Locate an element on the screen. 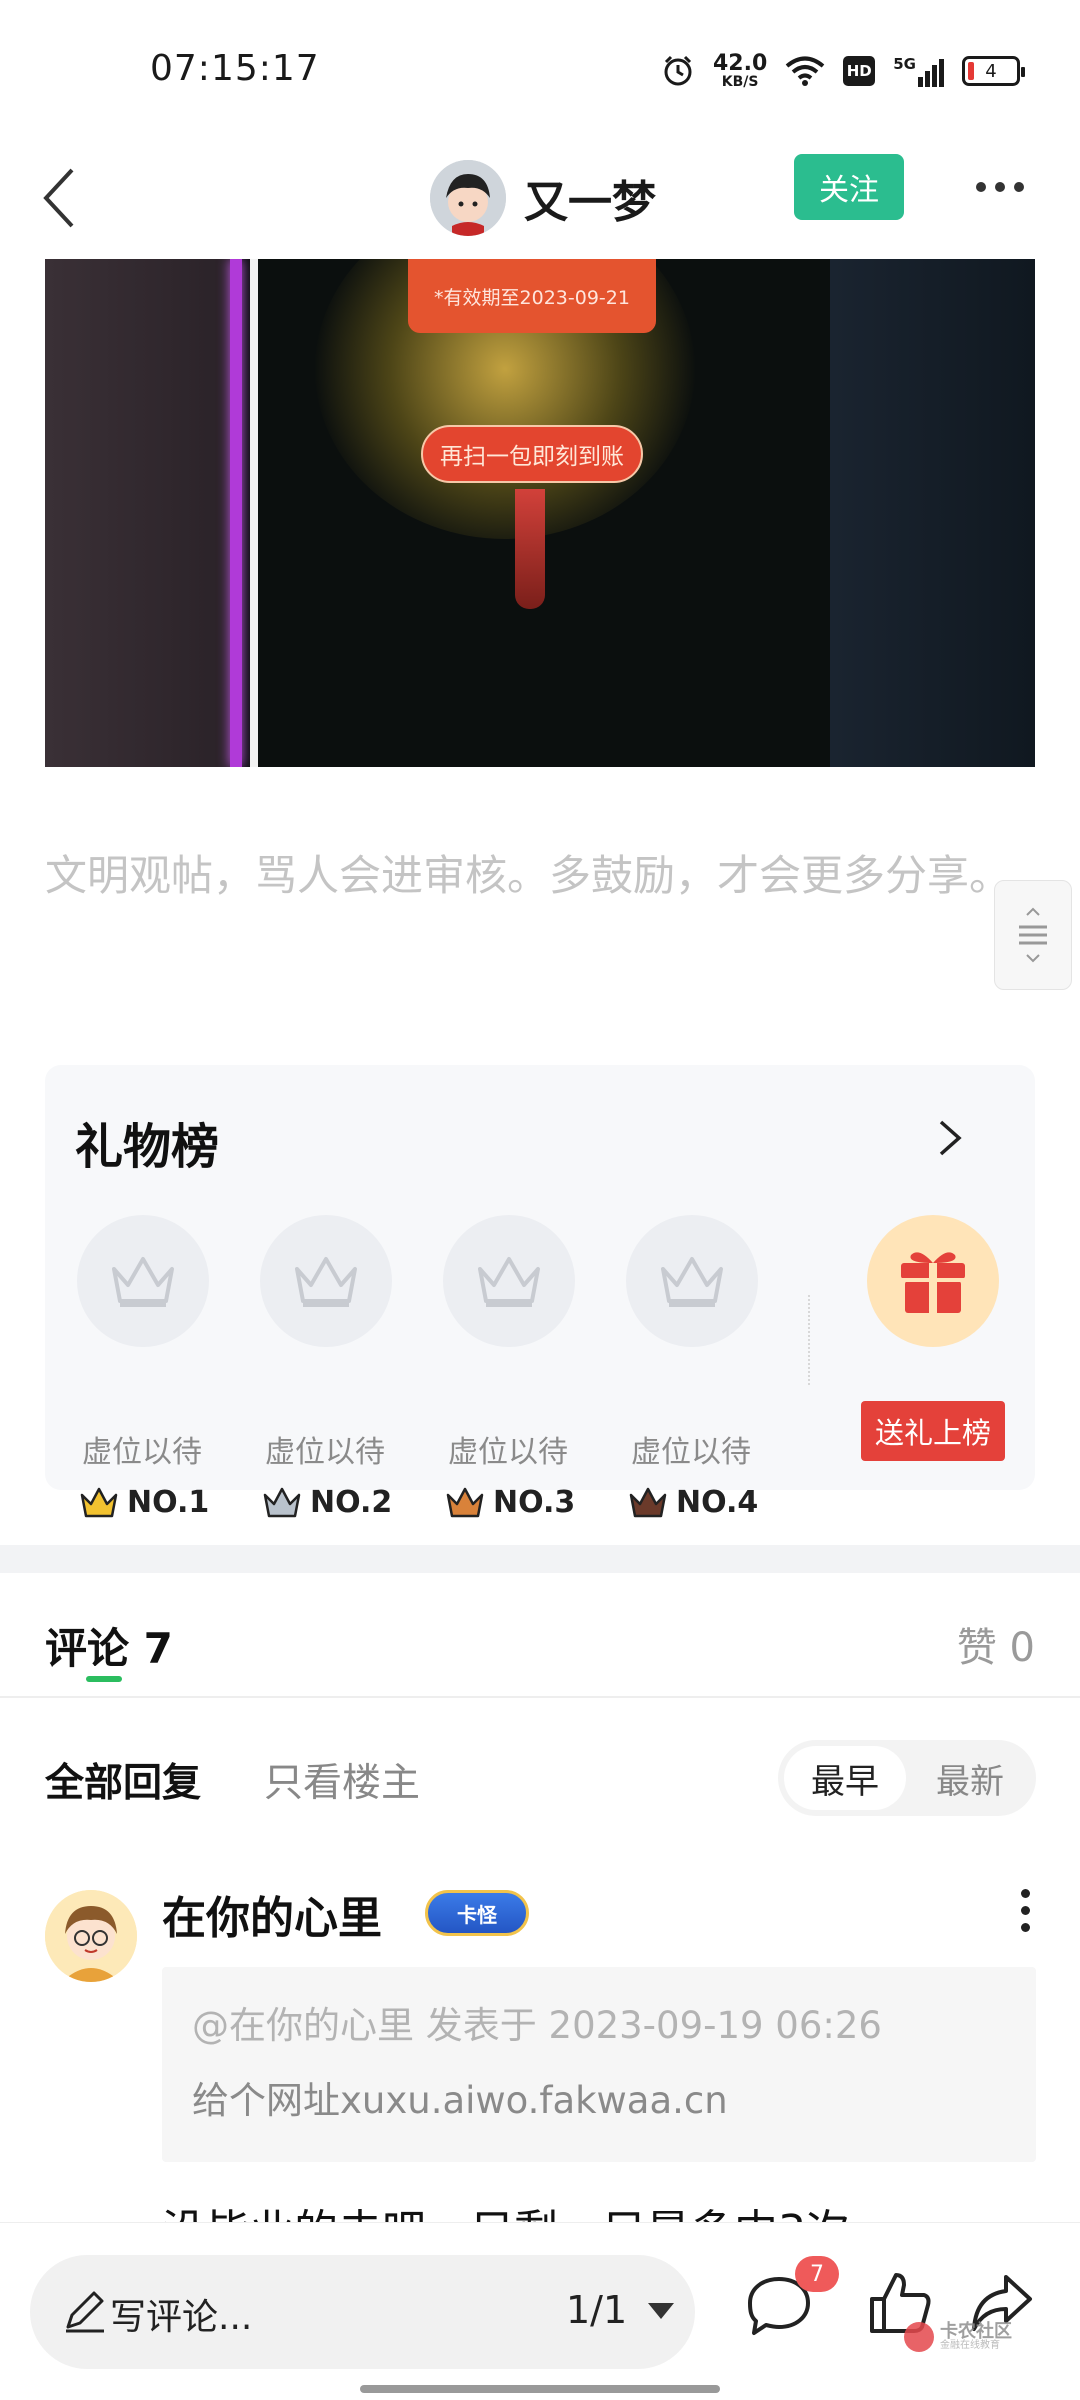 This screenshot has width=1080, height=2400. civility-notice: 文明观帖，骂人会进审核。多鼓励，才会更多分享。 is located at coordinates (528, 875).